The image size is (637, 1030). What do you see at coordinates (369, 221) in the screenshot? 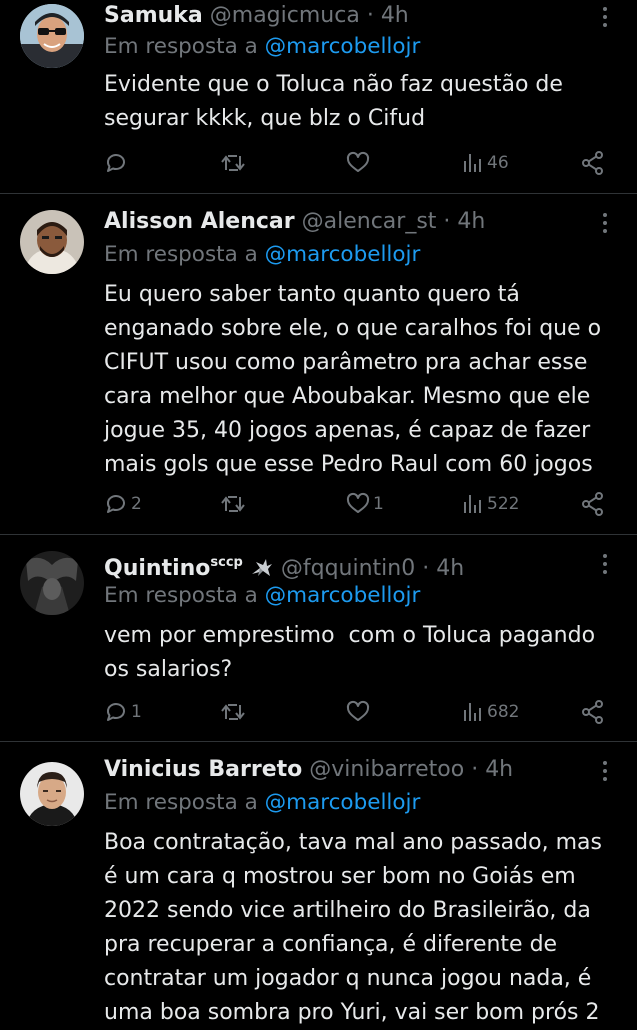
I see `author-handle: @alencar_st` at bounding box center [369, 221].